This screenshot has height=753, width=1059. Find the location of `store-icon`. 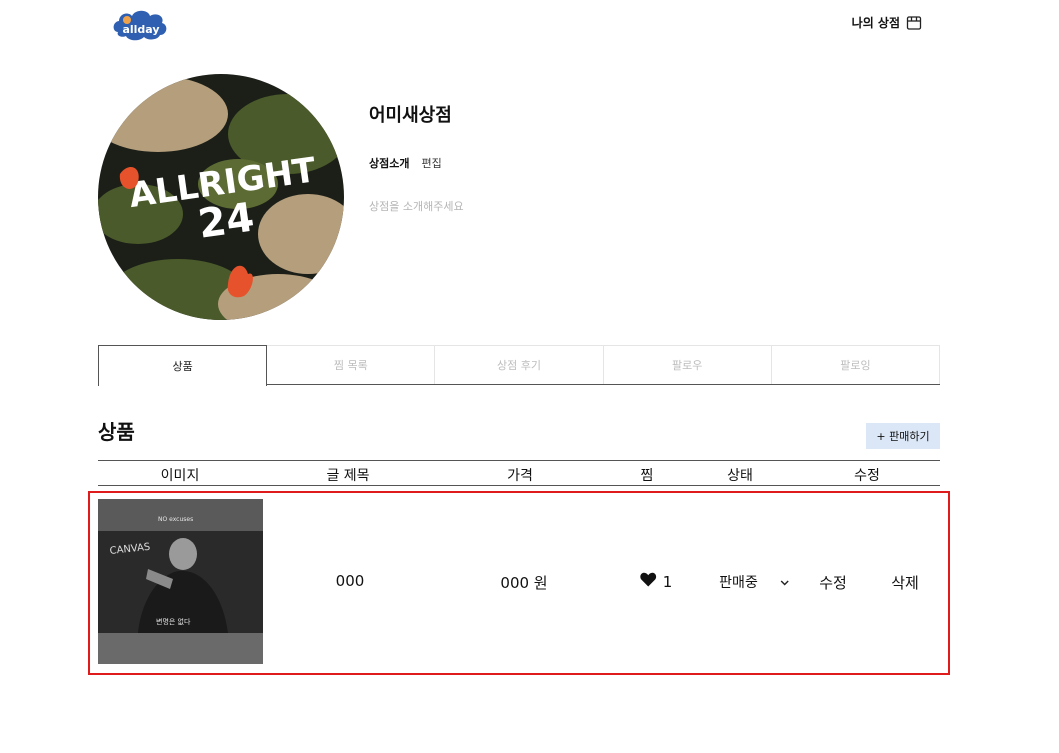

store-icon is located at coordinates (914, 23).